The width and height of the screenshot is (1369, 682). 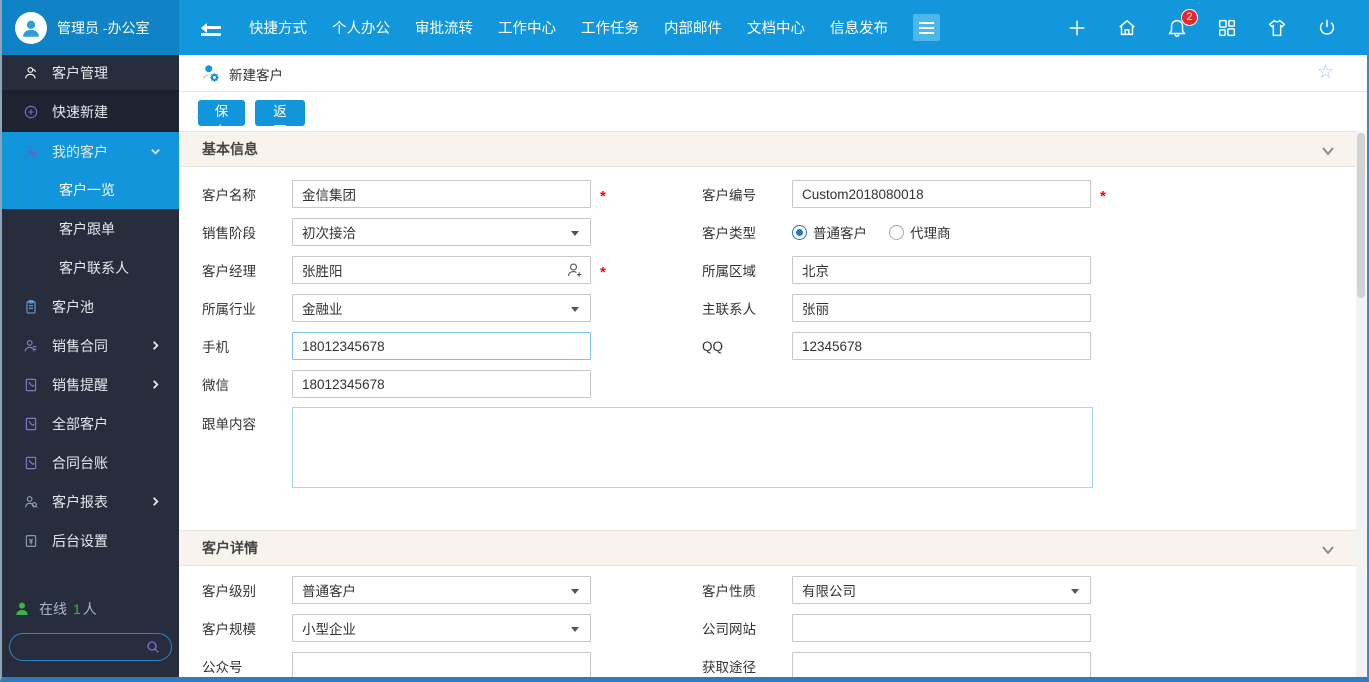 I want to click on sidebar-item-contract-ledger: 合同台账, so click(x=90, y=462).